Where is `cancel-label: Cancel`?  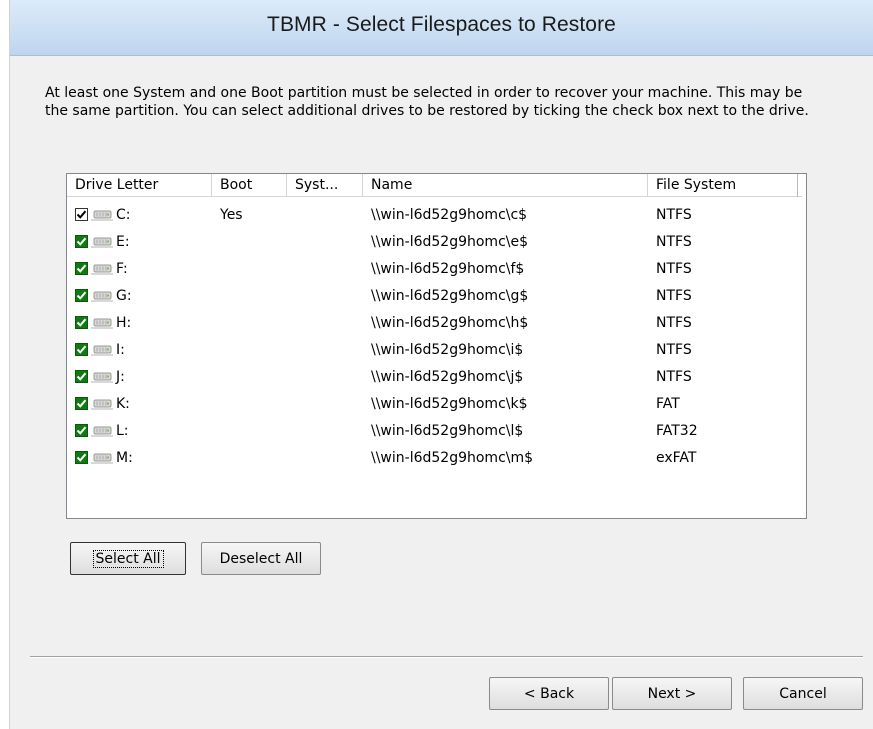
cancel-label: Cancel is located at coordinates (803, 693).